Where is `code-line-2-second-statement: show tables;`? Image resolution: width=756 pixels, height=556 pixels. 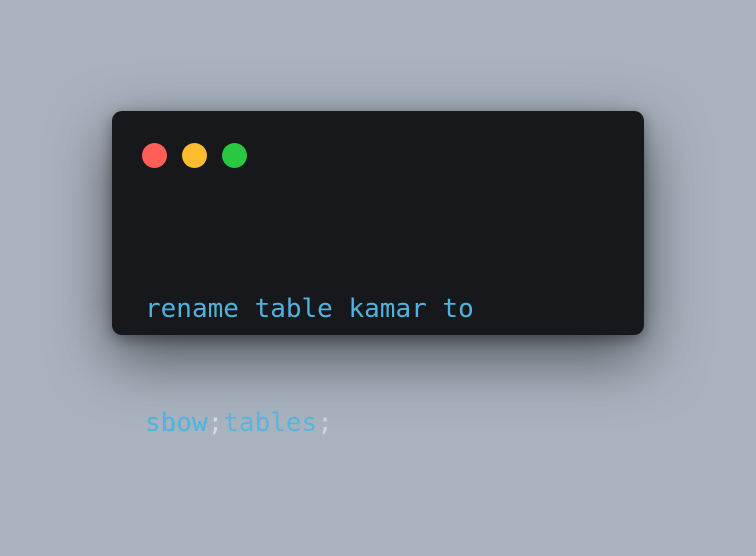
code-line-2-second-statement: show tables; is located at coordinates (239, 423).